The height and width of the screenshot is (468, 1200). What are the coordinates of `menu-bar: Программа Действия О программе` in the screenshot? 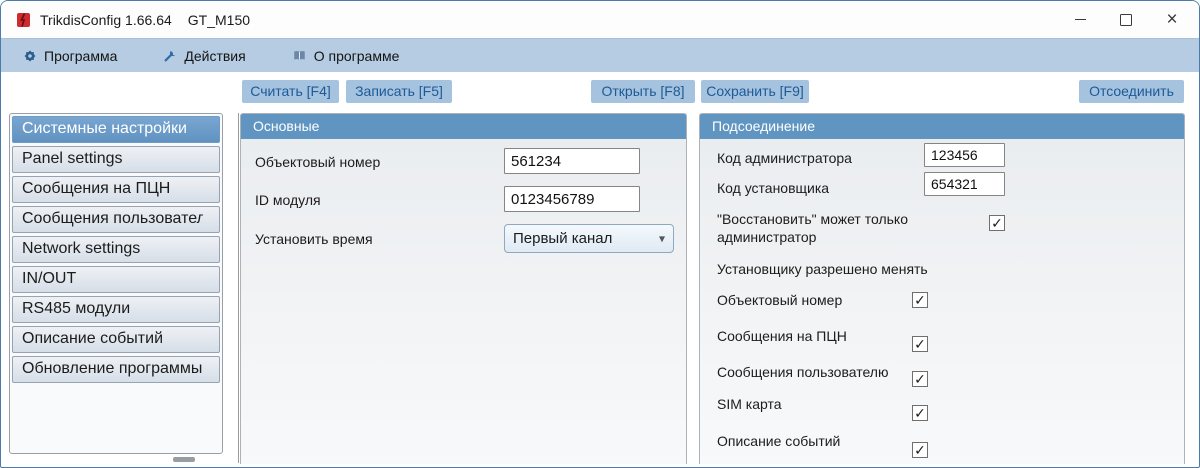 It's located at (600, 55).